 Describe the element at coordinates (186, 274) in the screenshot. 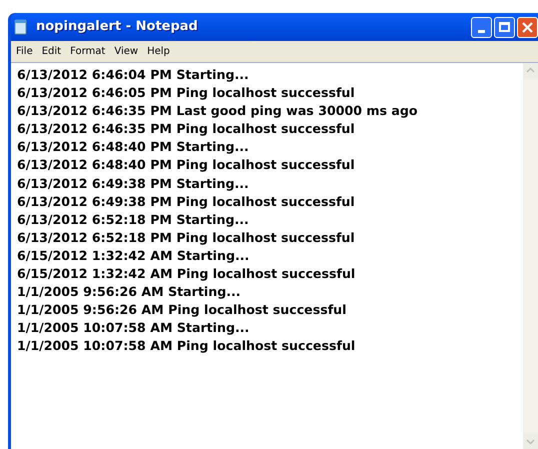

I see `log-line: 6/15/2012 1:32:42 AM Ping localhost successful` at that location.